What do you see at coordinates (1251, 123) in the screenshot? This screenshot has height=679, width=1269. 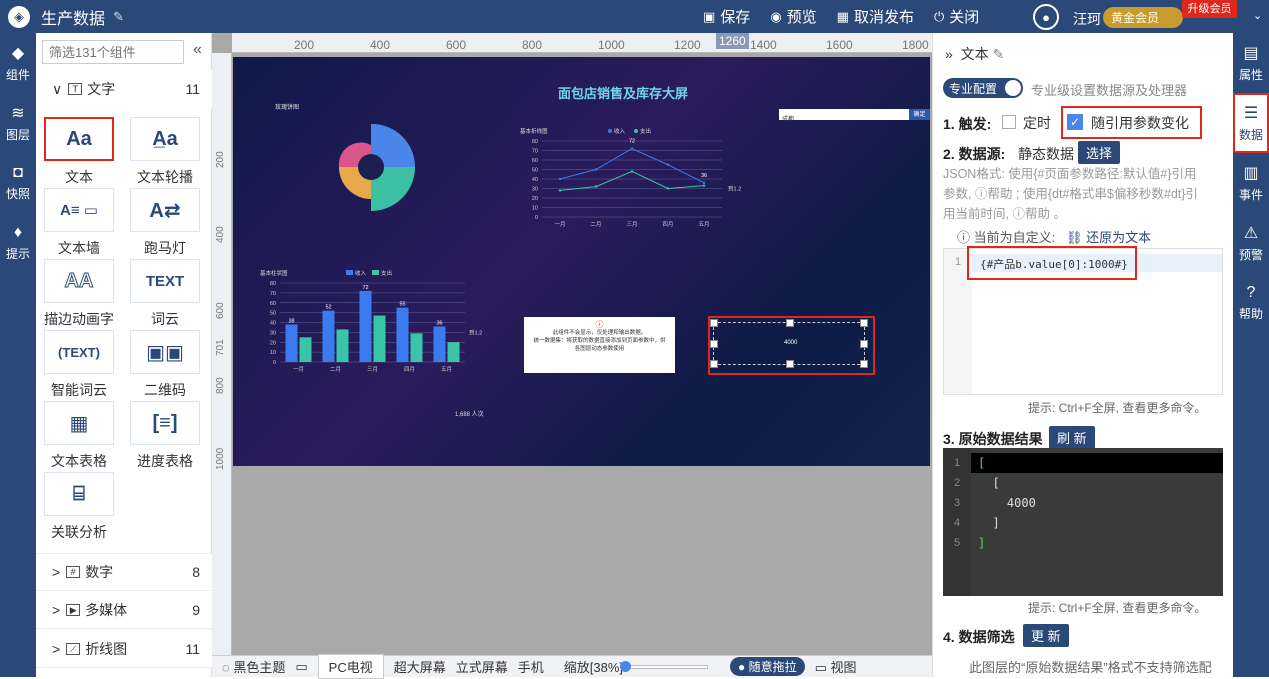 I see `sidebar-item-data: ☰ 数据` at bounding box center [1251, 123].